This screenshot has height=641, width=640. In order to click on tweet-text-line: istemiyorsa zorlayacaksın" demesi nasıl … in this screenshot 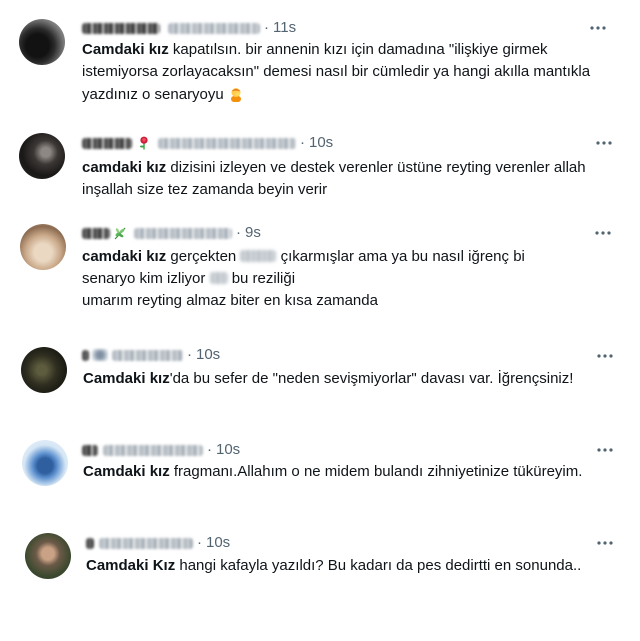, I will do `click(336, 71)`.